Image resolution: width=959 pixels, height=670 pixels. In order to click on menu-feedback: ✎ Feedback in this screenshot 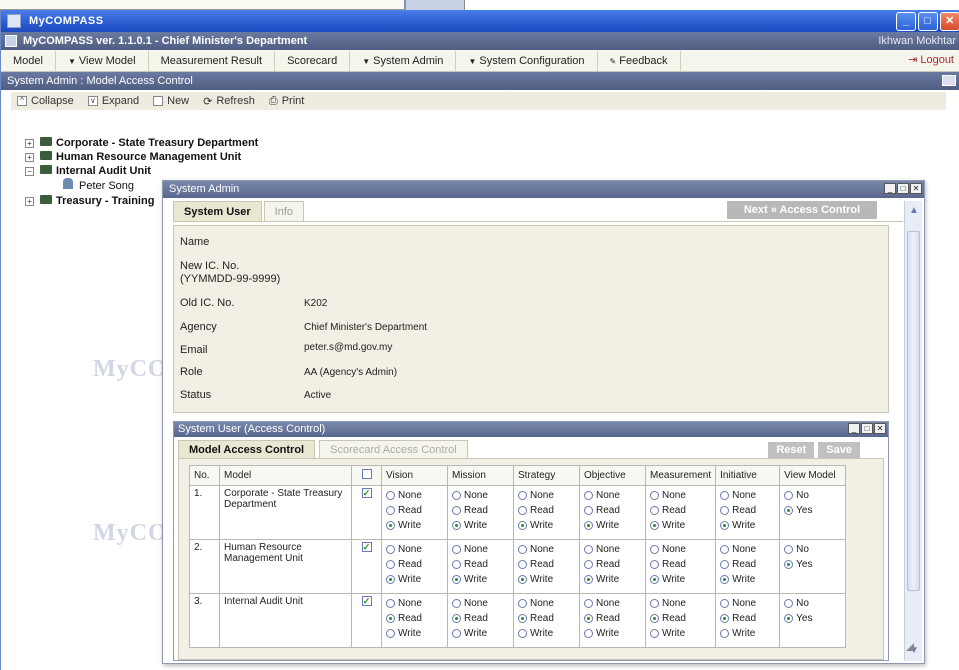, I will do `click(639, 60)`.